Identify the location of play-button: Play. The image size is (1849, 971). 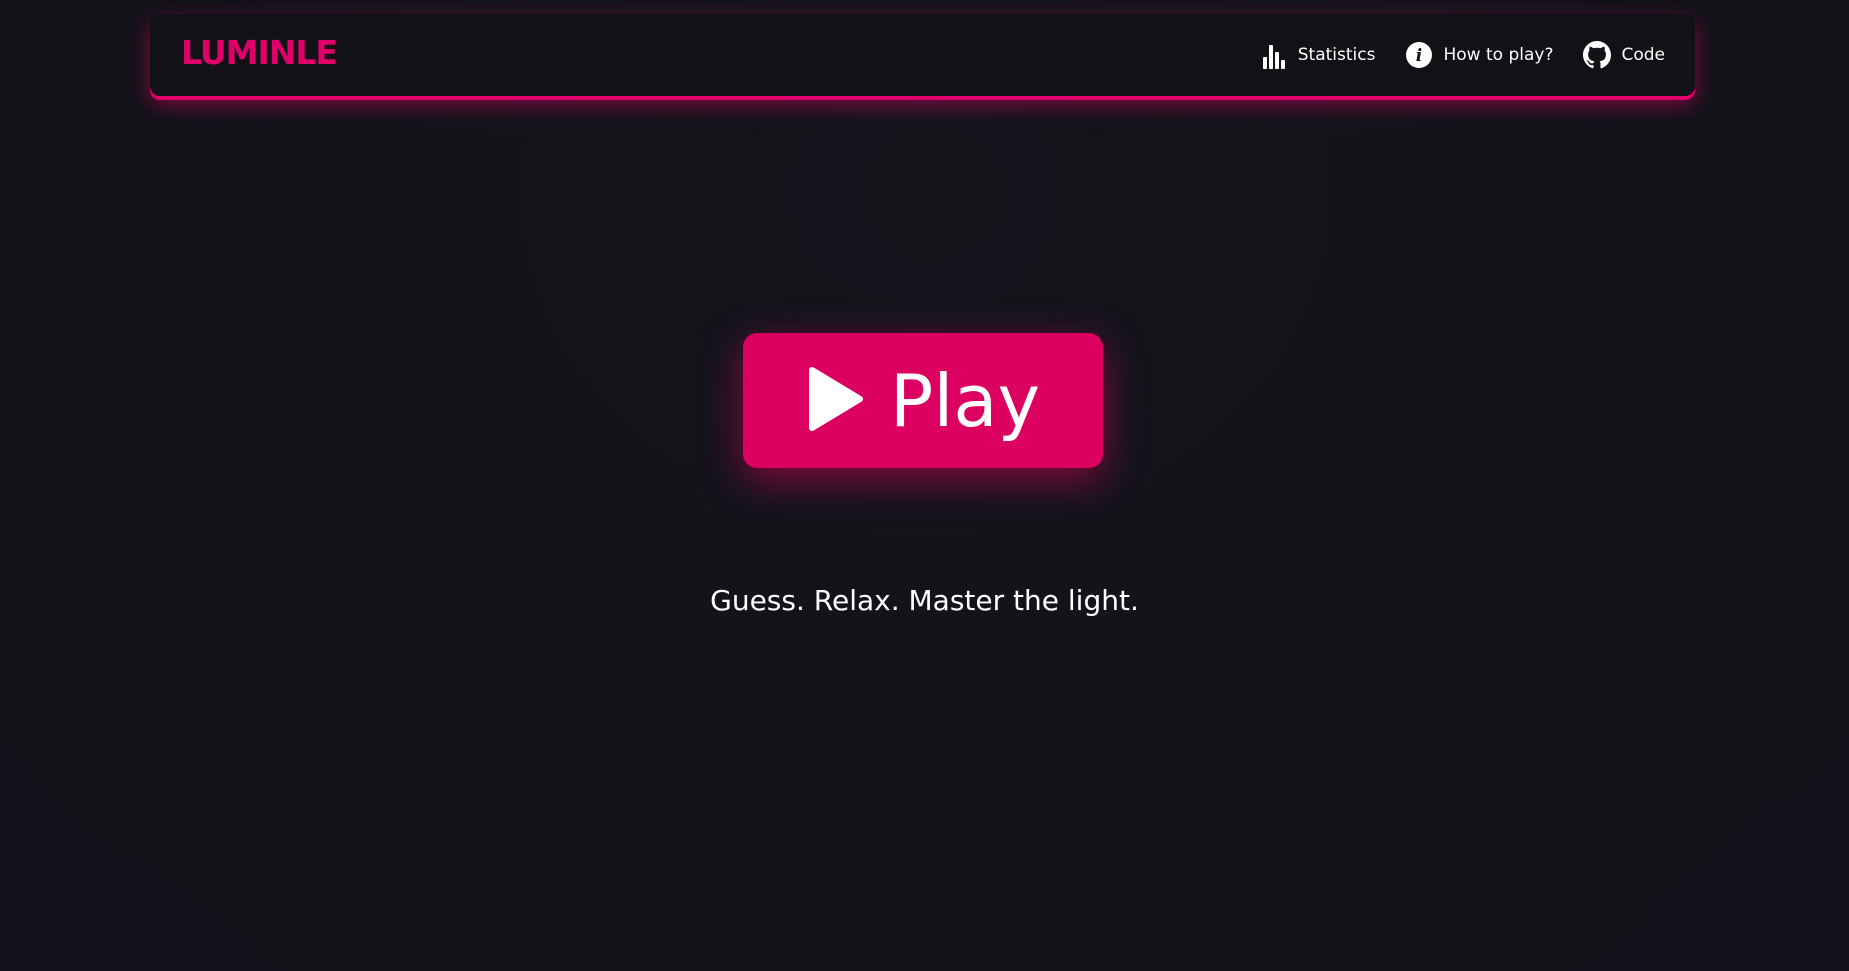
(923, 400).